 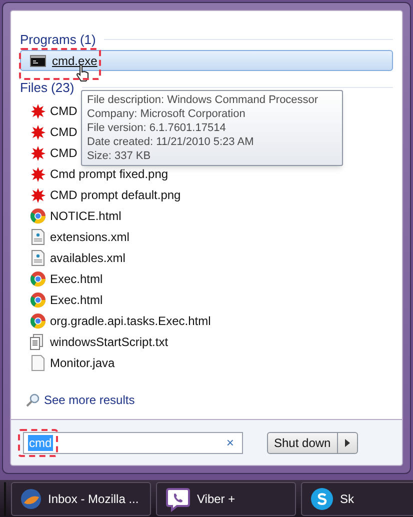 What do you see at coordinates (119, 156) in the screenshot?
I see `tooltip-line: Size: 337 KB` at bounding box center [119, 156].